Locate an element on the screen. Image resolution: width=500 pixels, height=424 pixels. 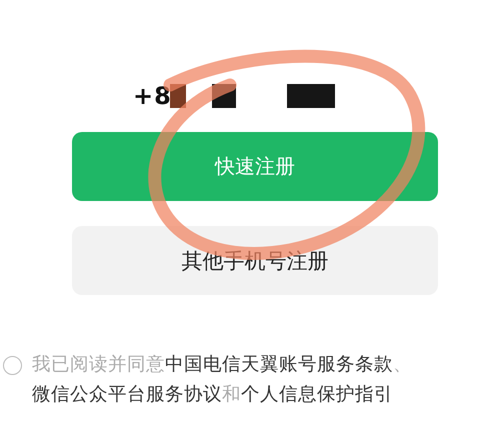
agreement-text: 我已阅读并同意中国电信天翼账号服务条款、 微信公众平台服务协议和个人信息保护指引 is located at coordinates (222, 380).